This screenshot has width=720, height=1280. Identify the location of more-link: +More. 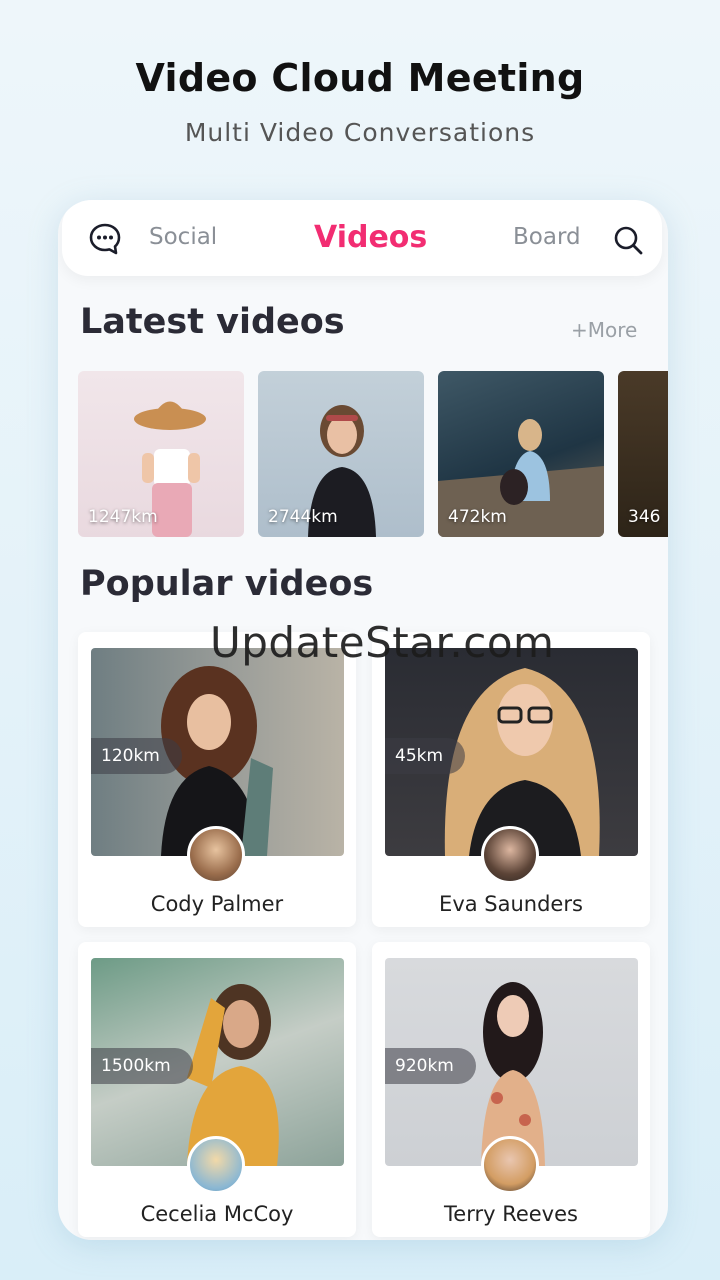
(604, 330).